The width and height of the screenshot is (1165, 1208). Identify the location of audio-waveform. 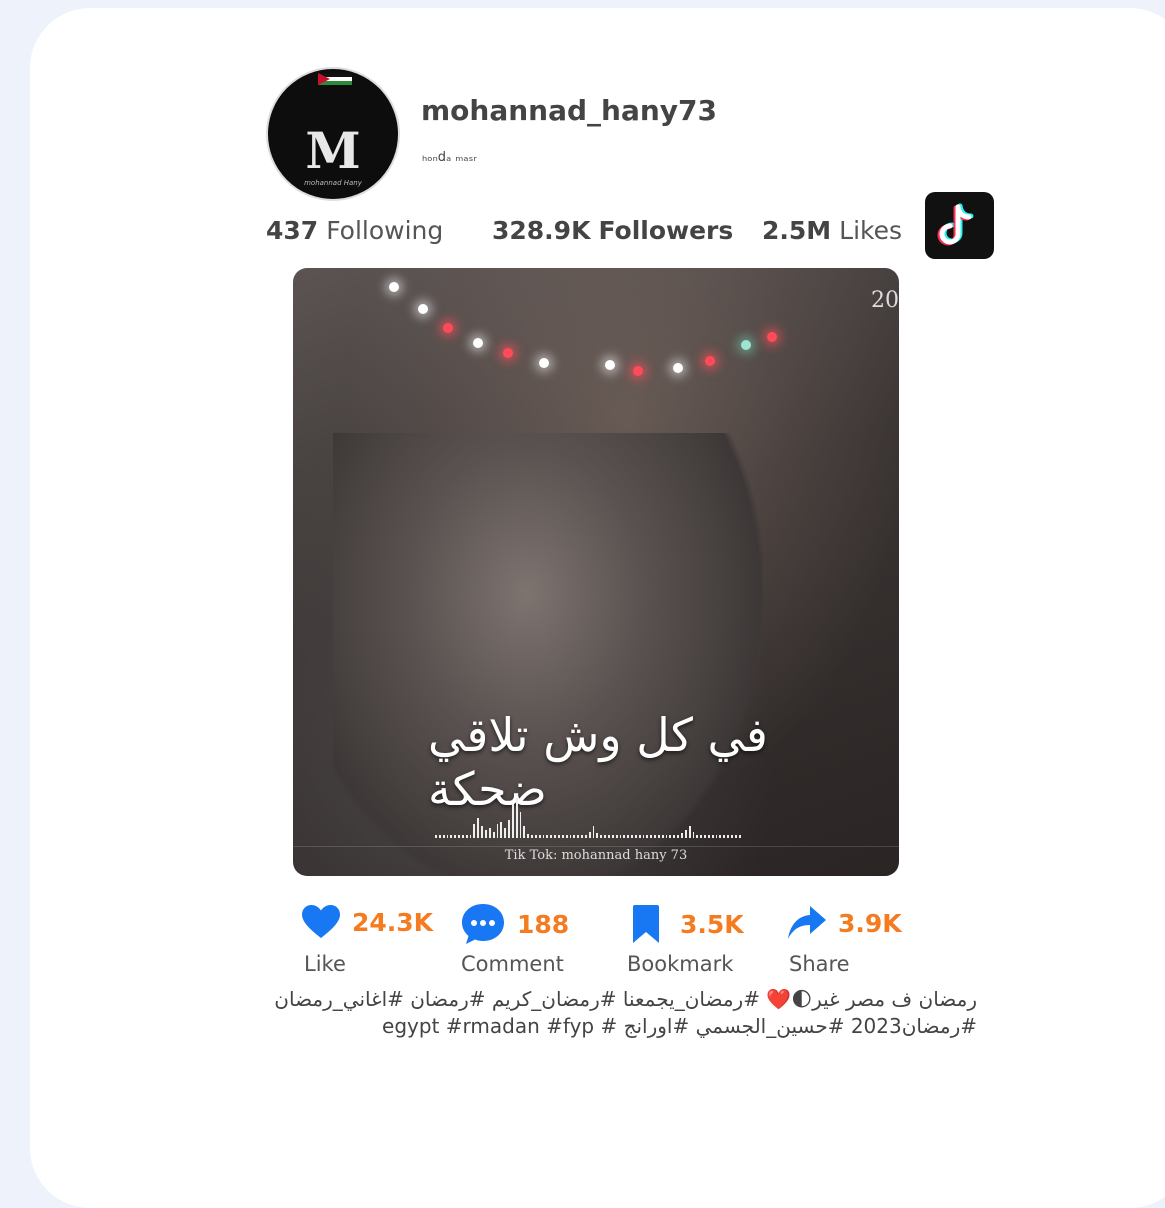
(588, 813).